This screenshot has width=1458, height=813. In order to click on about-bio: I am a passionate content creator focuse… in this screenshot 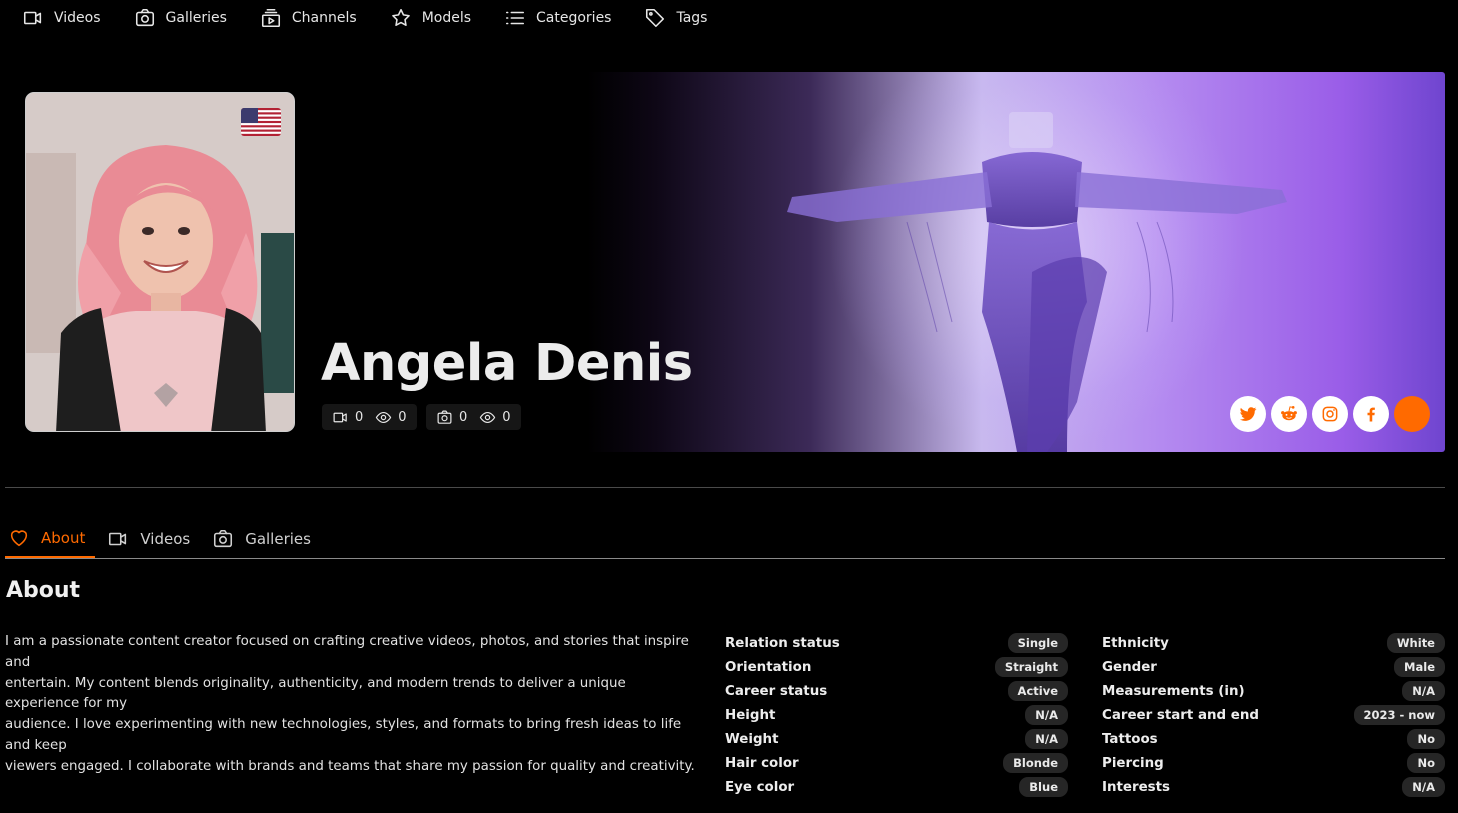, I will do `click(350, 705)`.